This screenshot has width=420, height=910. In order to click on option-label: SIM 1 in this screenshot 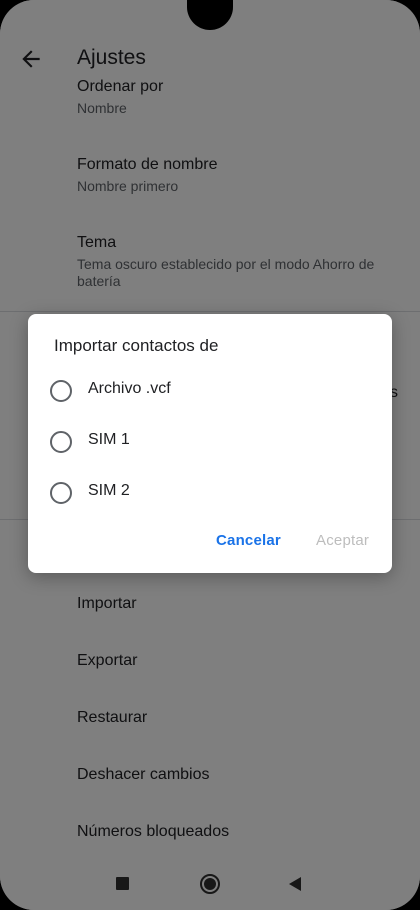, I will do `click(109, 439)`.